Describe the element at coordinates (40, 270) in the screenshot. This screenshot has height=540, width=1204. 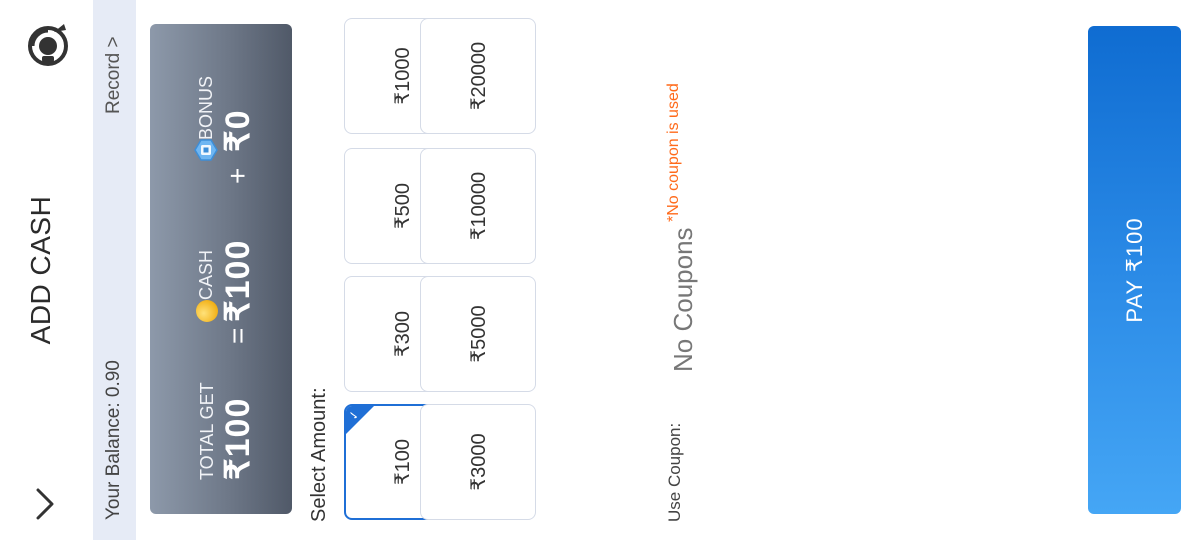
I see `page-title: ADD CASH` at that location.